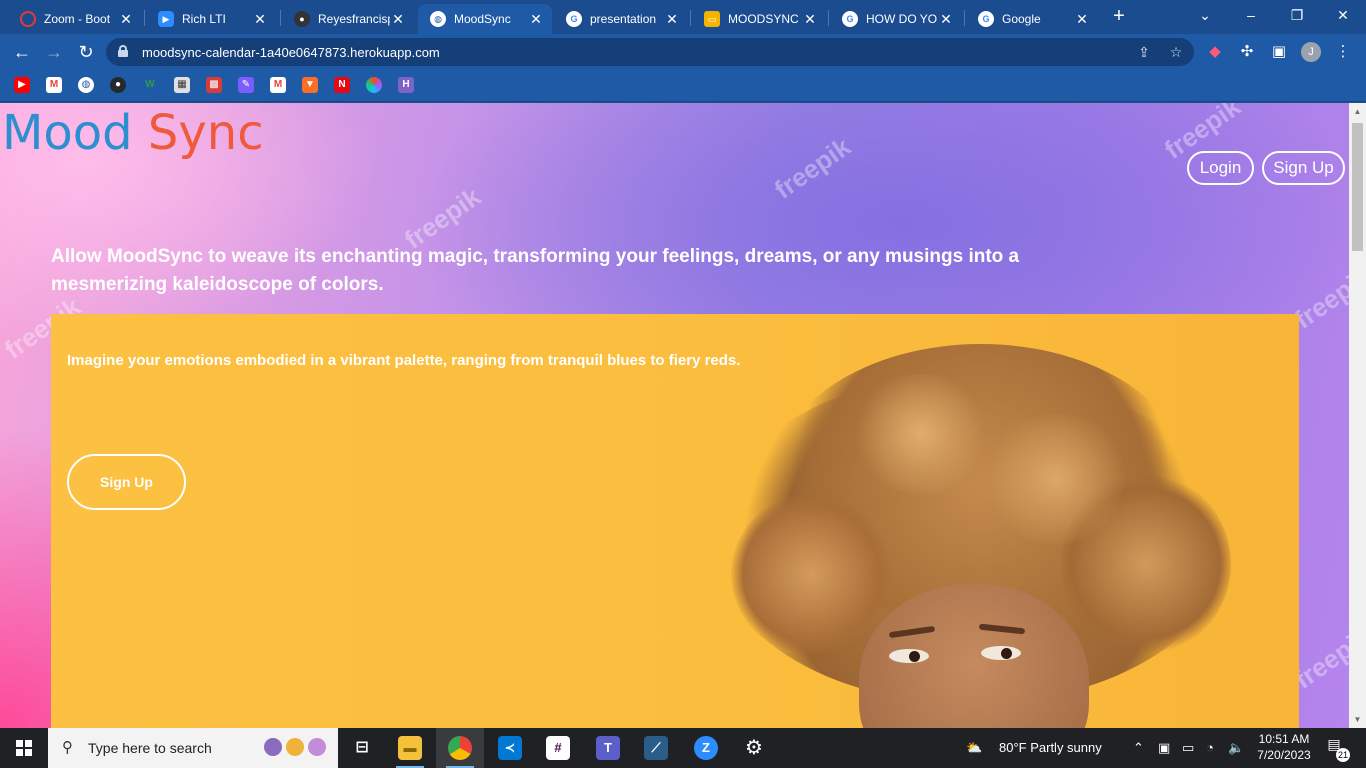 The width and height of the screenshot is (1366, 768). I want to click on bookmark-star-icon: ☆, so click(1176, 52).